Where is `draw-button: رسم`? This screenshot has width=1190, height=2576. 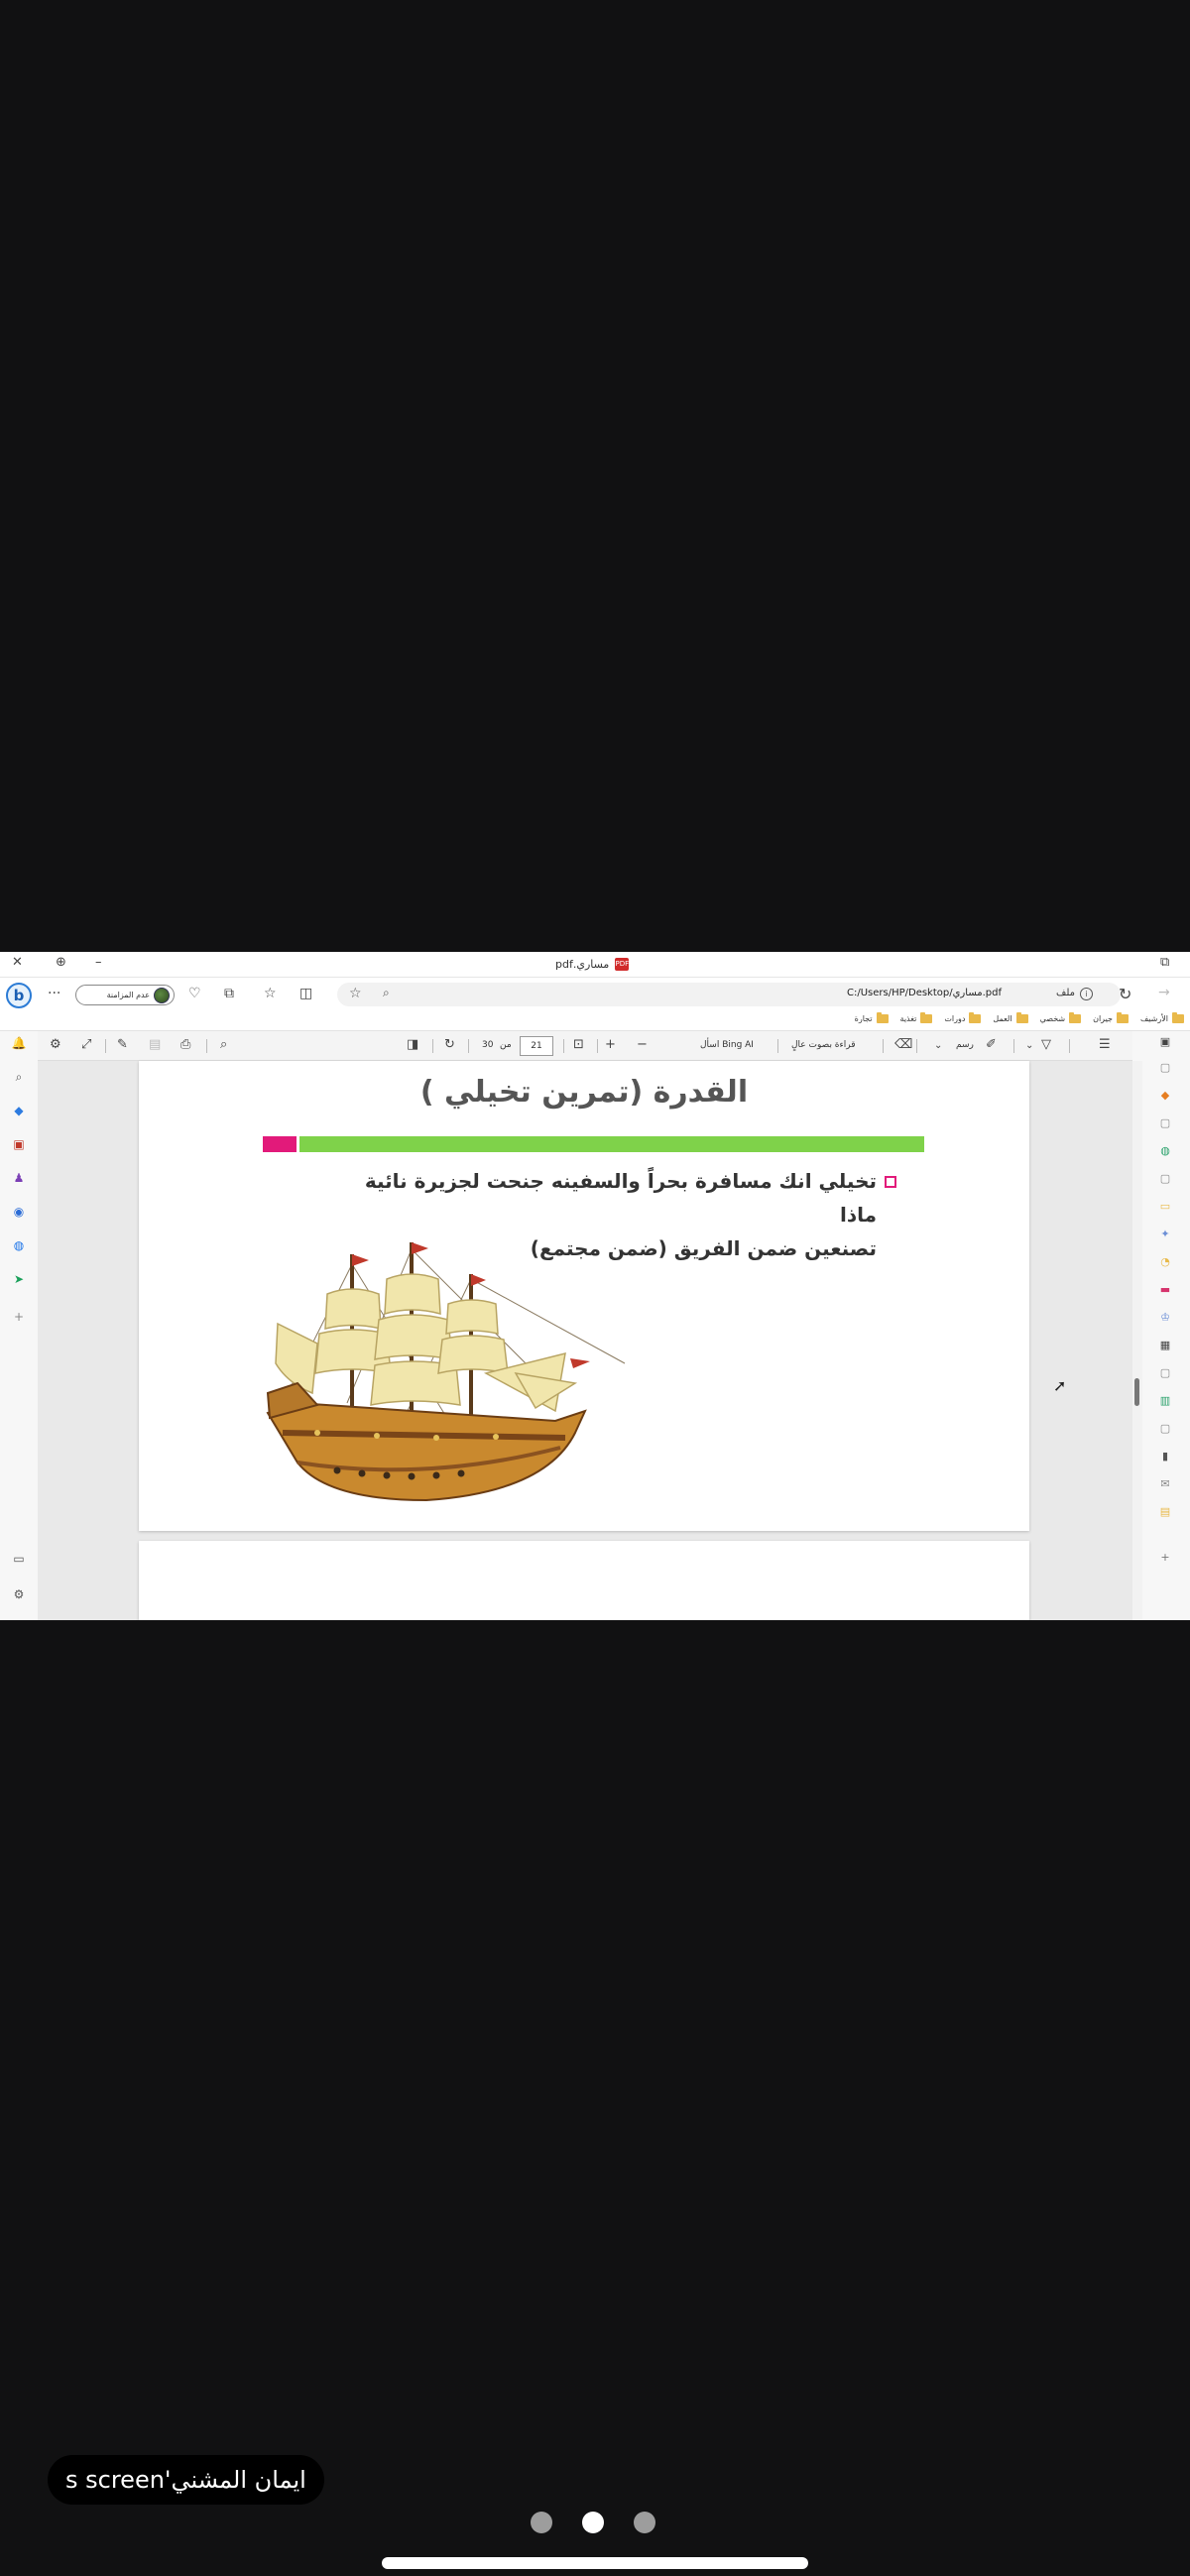 draw-button: رسم is located at coordinates (965, 1045).